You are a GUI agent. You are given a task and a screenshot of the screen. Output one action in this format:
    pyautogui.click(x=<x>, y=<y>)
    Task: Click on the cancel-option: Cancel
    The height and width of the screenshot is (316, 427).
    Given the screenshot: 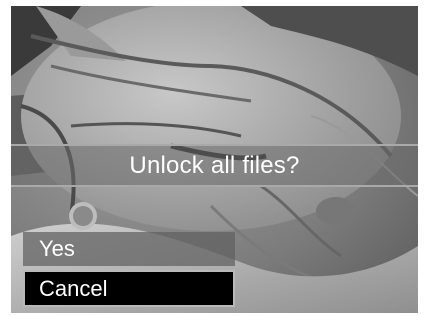 What is the action you would take?
    pyautogui.click(x=129, y=288)
    